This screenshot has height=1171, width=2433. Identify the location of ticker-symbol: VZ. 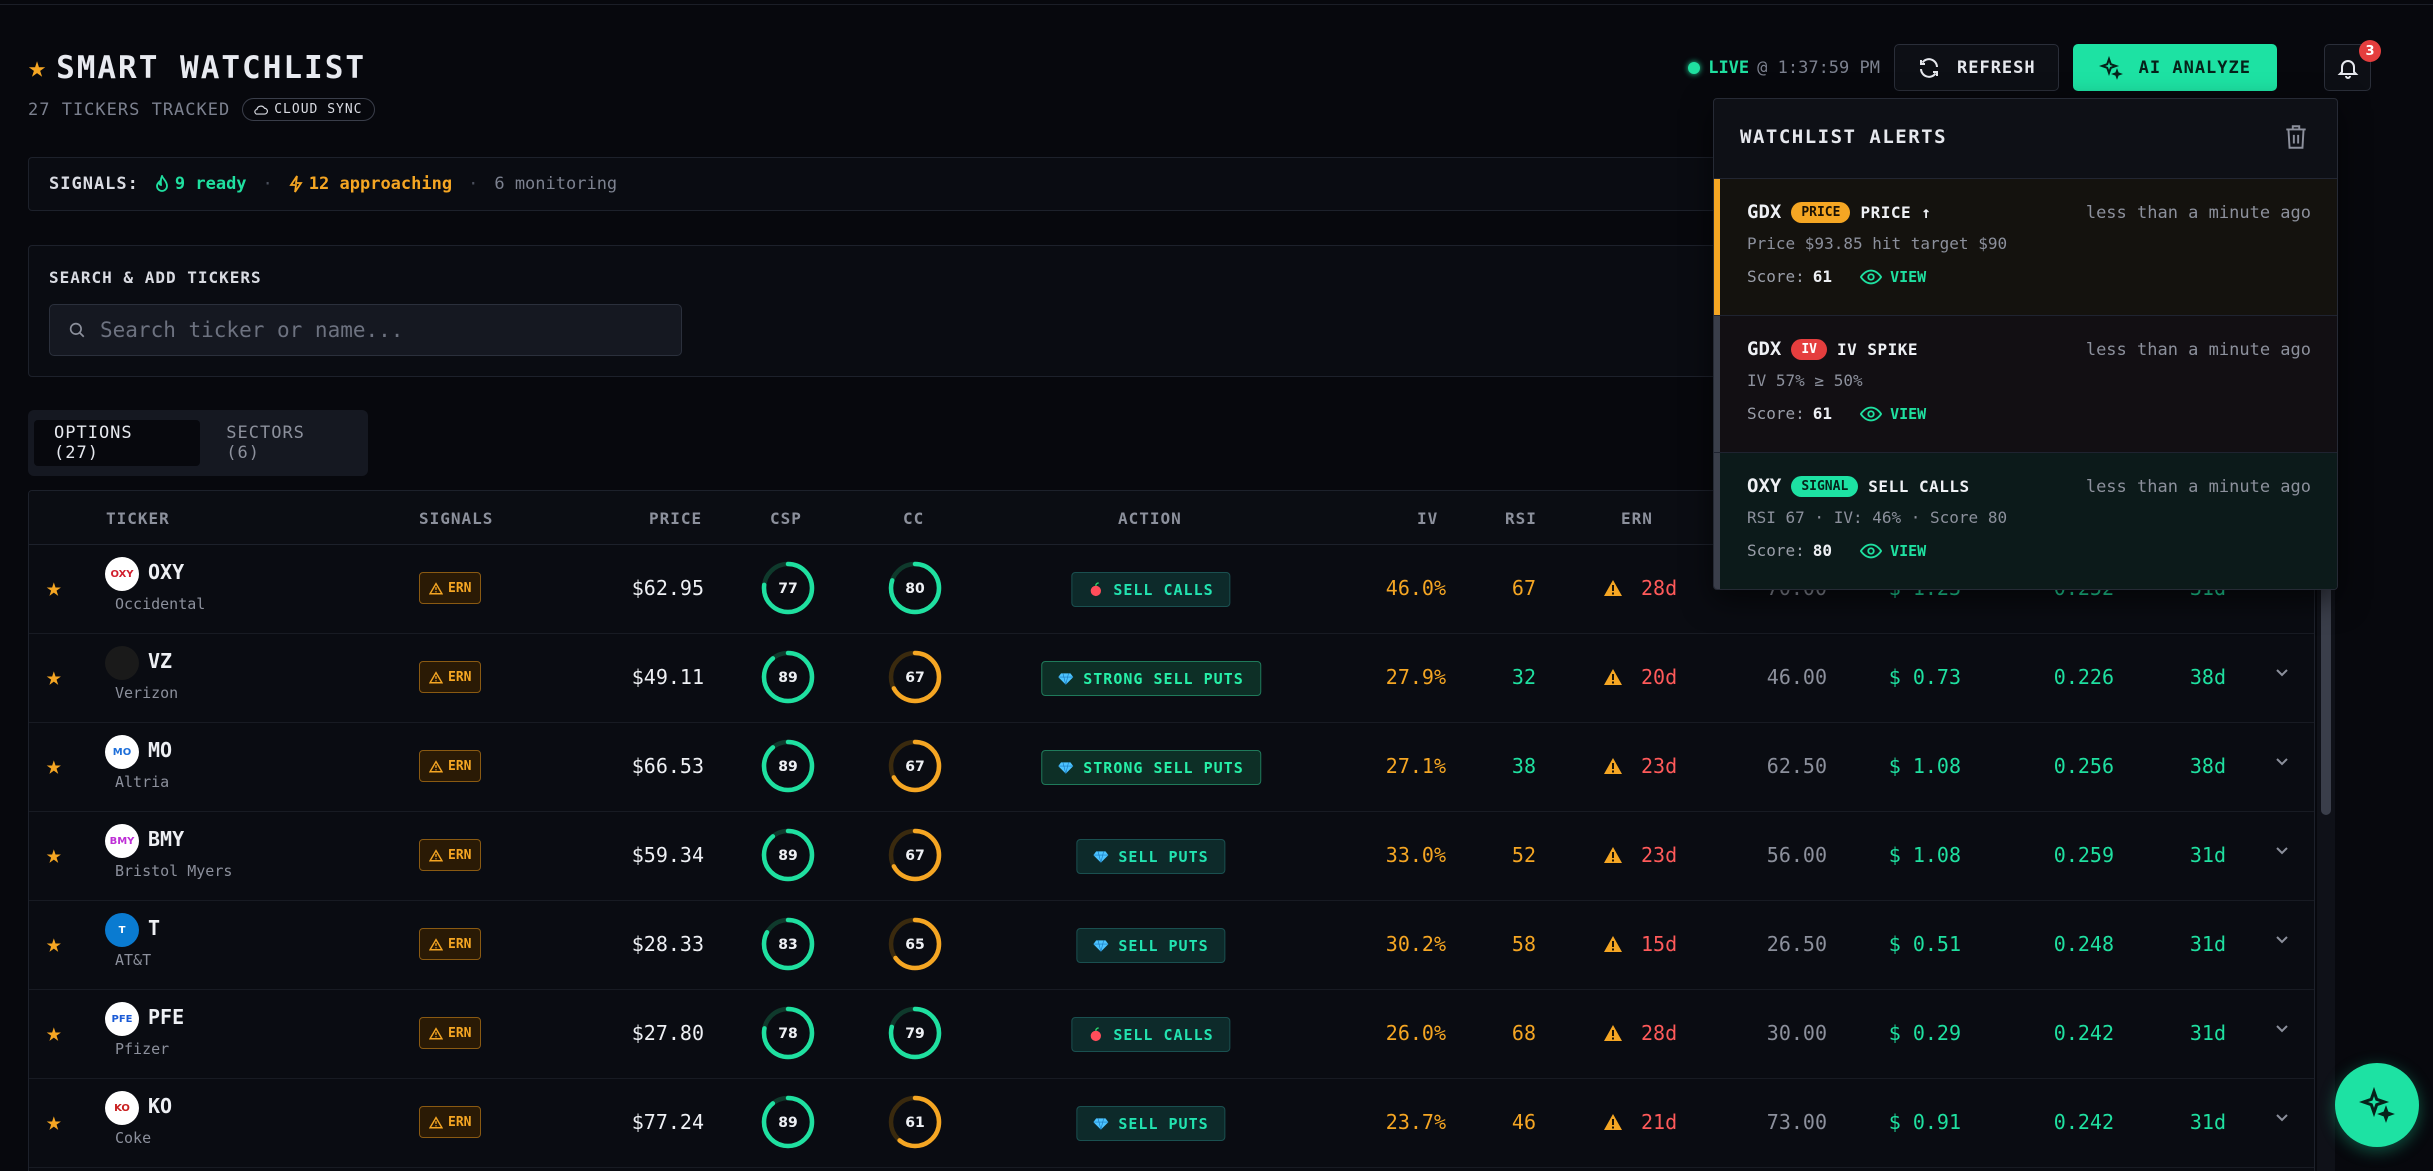
(160, 661).